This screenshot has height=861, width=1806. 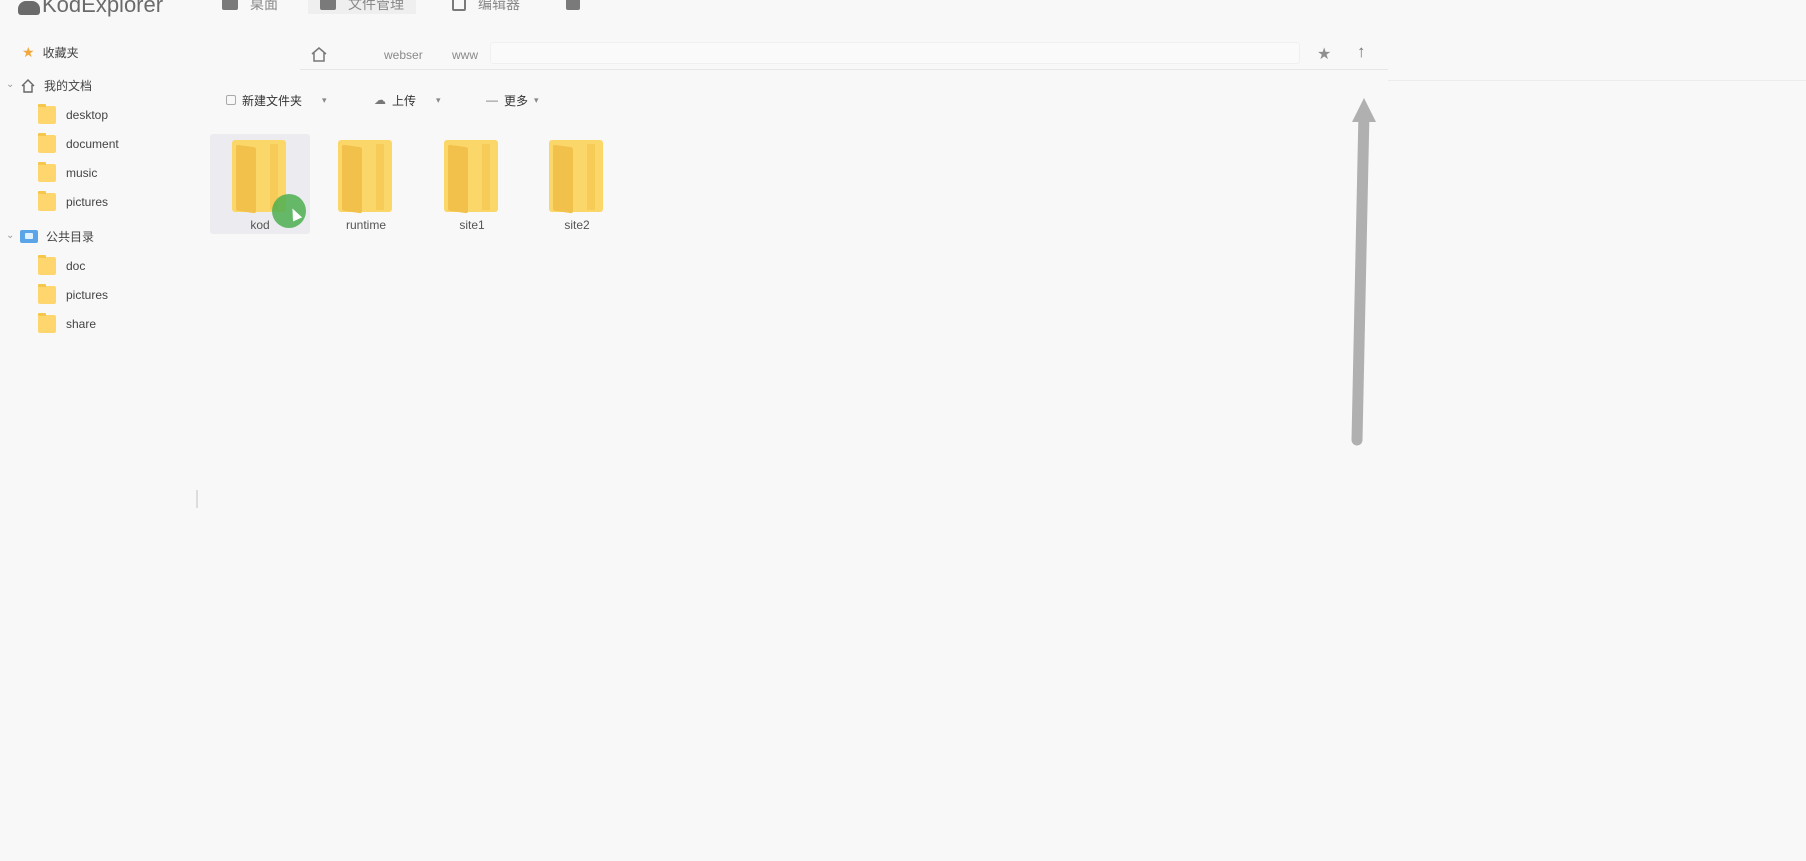 What do you see at coordinates (895, 53) in the screenshot?
I see `path-input` at bounding box center [895, 53].